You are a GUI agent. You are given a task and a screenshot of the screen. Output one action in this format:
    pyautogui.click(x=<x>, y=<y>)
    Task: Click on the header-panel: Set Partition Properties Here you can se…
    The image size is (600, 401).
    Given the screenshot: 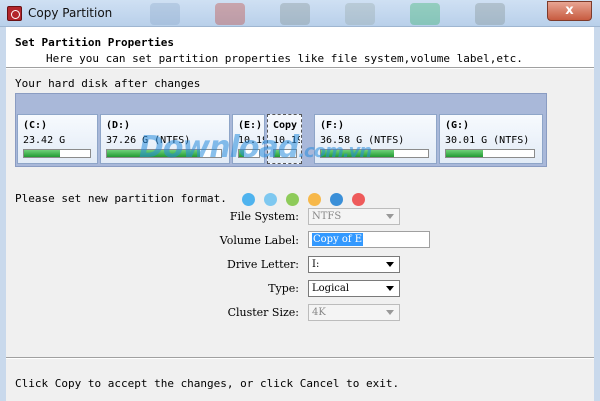 What is the action you would take?
    pyautogui.click(x=300, y=47)
    